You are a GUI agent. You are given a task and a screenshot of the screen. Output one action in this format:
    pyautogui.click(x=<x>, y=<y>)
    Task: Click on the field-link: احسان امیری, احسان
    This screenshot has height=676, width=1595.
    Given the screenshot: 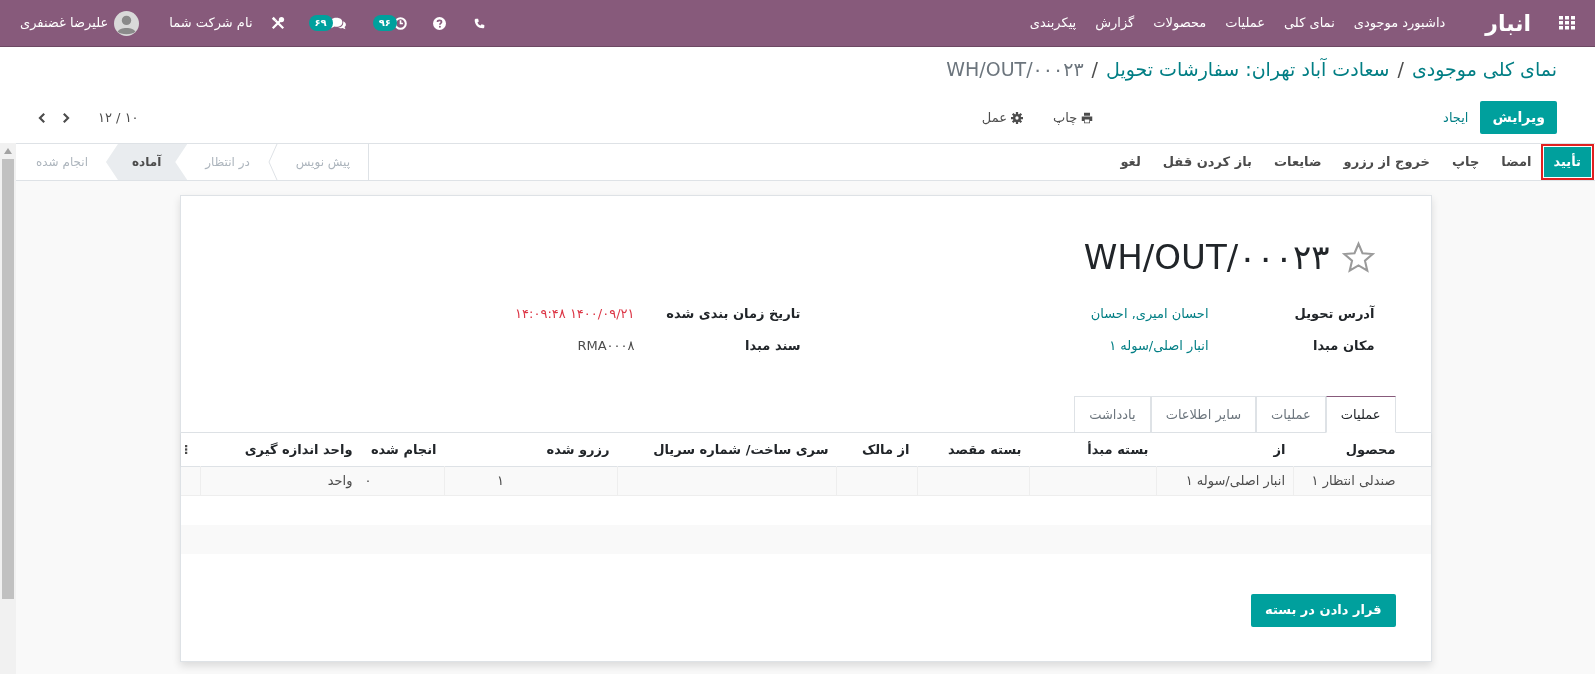 What is the action you would take?
    pyautogui.click(x=1149, y=314)
    